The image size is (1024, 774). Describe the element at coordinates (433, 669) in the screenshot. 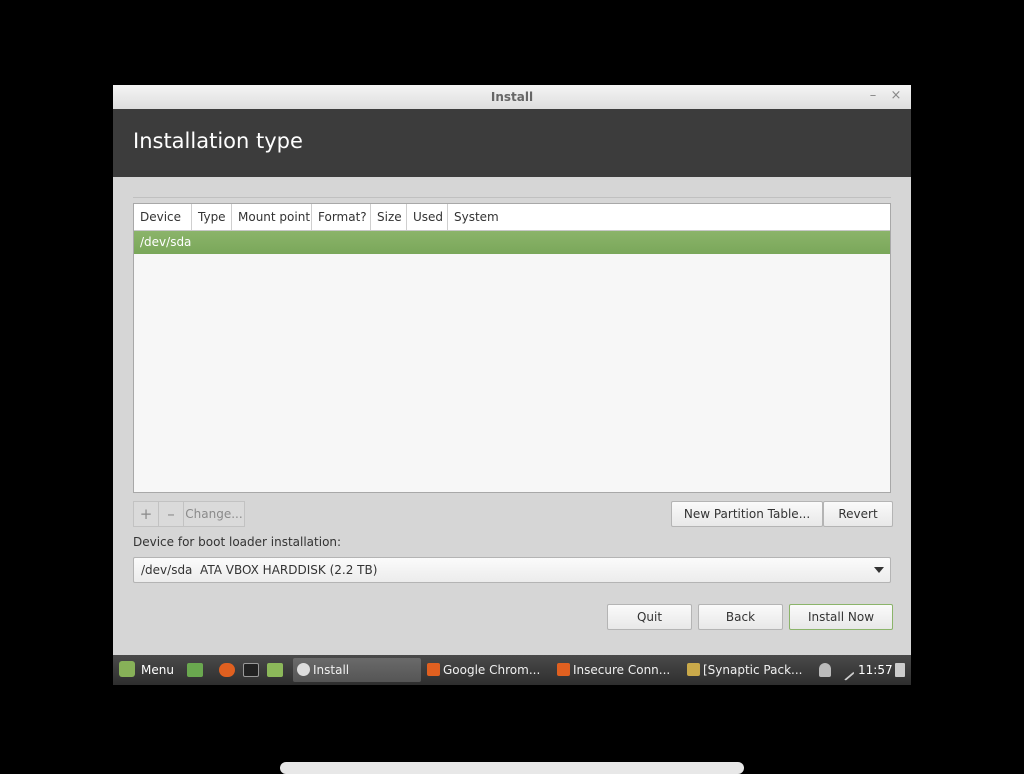

I see `browser-icon` at that location.